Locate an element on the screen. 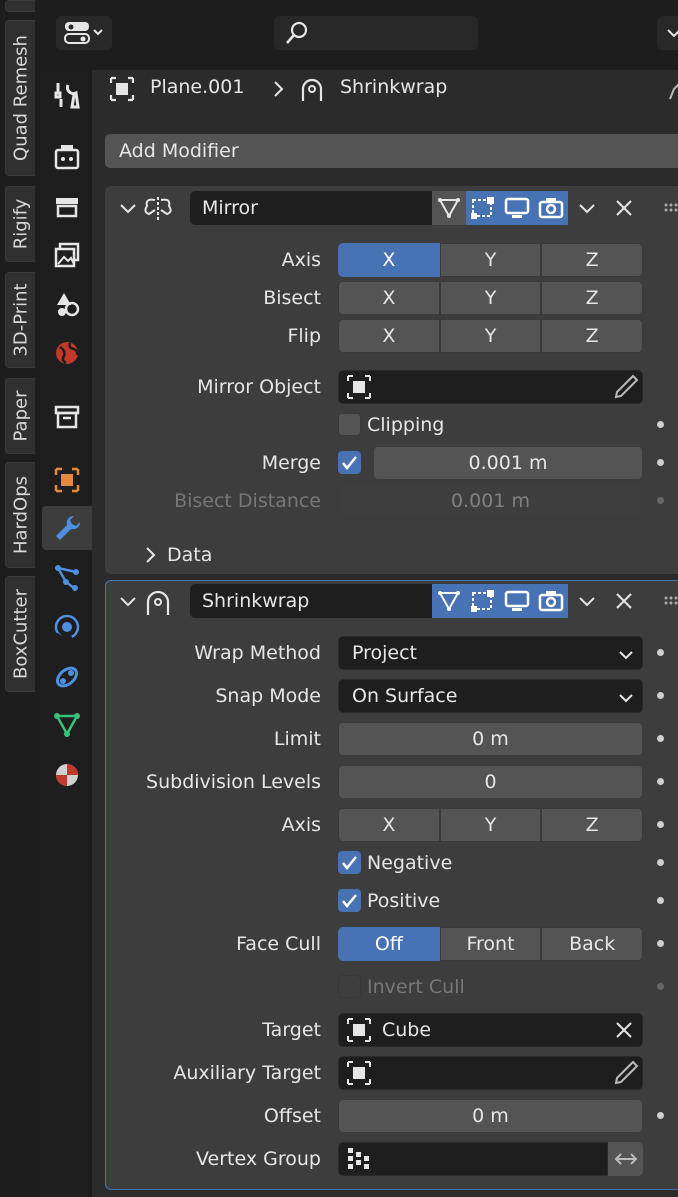  tab-rigify: Rigify is located at coordinates (20, 224).